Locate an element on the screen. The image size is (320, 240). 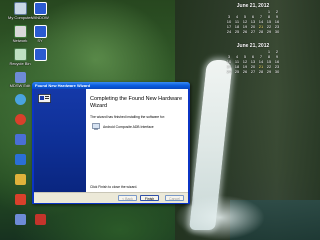
desktop-icon-label: Recycle Bin is located at coordinates (20, 63).